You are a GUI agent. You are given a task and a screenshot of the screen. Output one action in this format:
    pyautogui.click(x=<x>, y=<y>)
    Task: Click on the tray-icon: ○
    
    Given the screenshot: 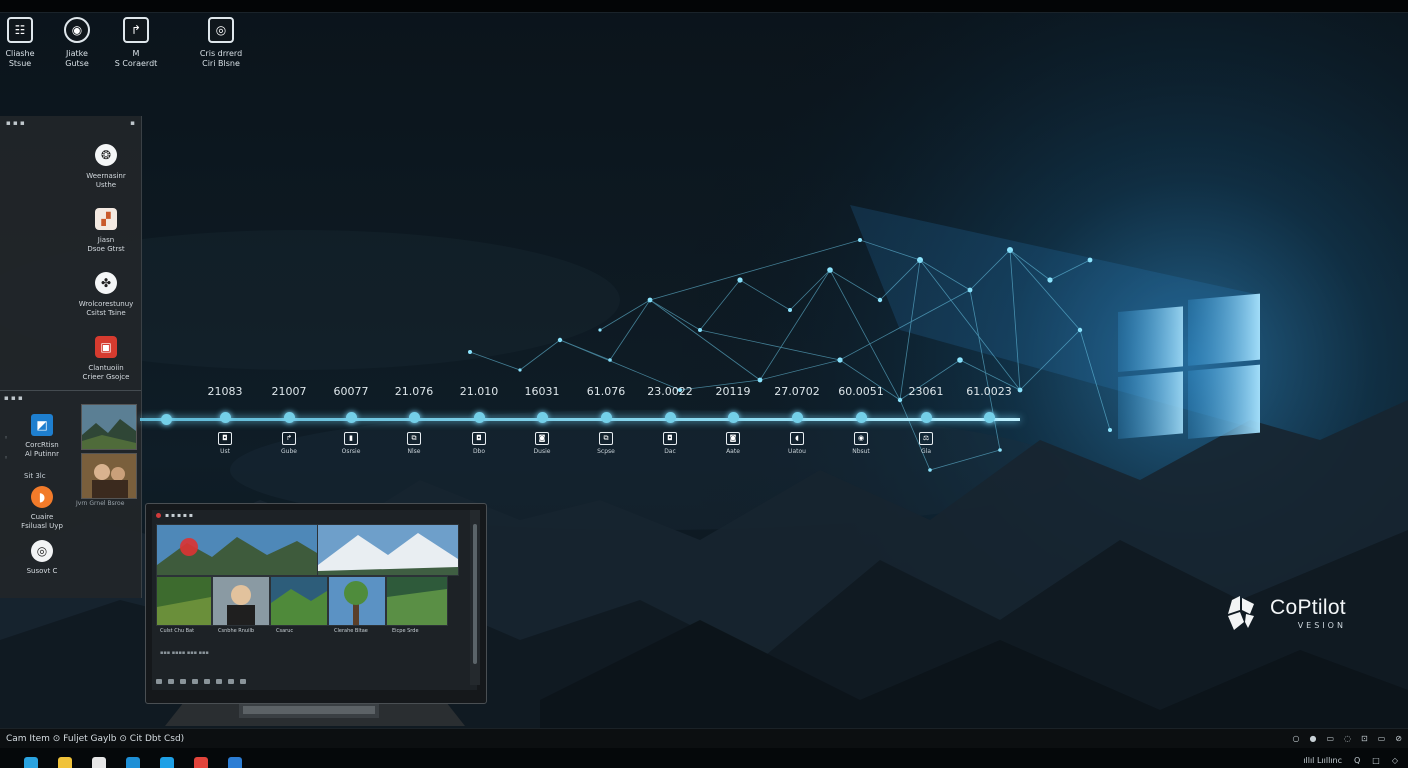 What is the action you would take?
    pyautogui.click(x=1296, y=738)
    